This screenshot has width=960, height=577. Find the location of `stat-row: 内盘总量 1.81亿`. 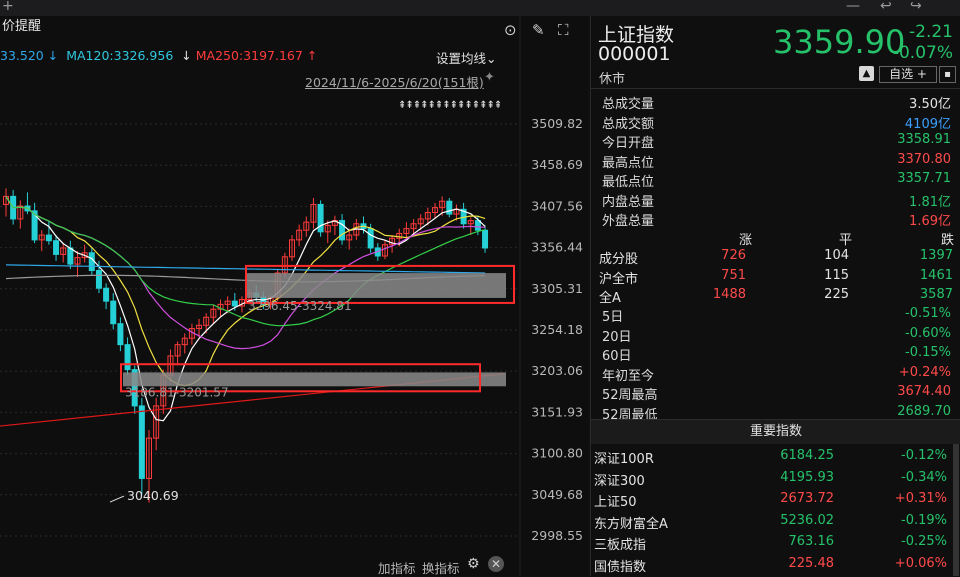

stat-row: 内盘总量 1.81亿 is located at coordinates (775, 200).